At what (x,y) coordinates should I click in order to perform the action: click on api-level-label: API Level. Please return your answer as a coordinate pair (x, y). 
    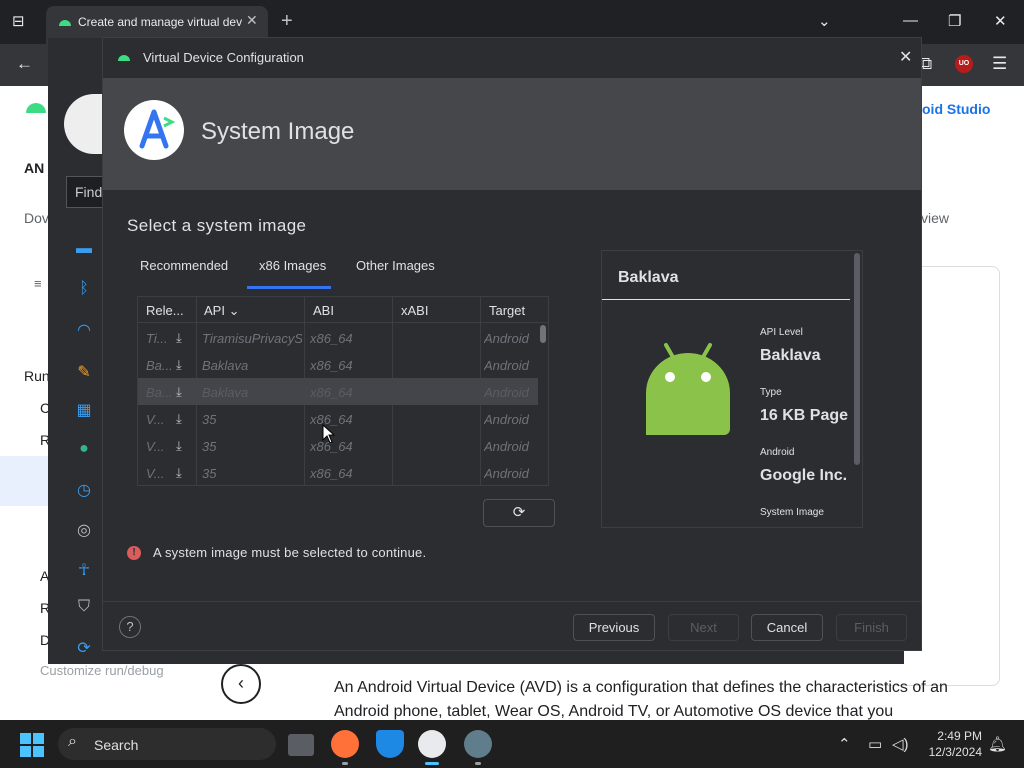
    Looking at the image, I should click on (781, 332).